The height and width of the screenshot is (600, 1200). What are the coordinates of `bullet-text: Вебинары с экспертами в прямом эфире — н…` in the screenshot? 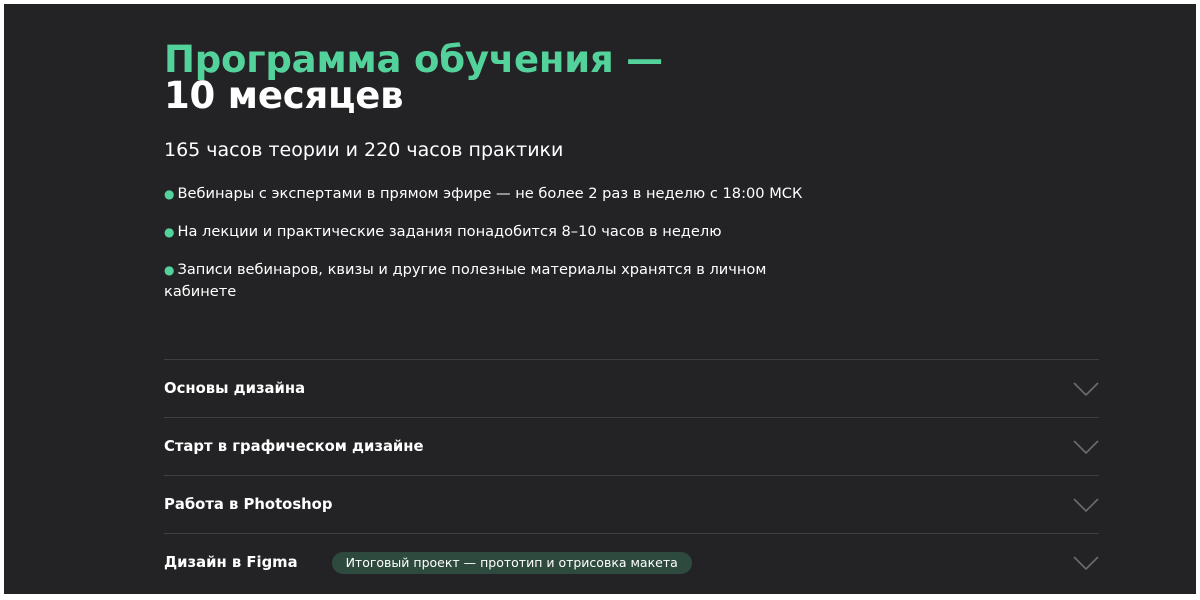 It's located at (490, 193).